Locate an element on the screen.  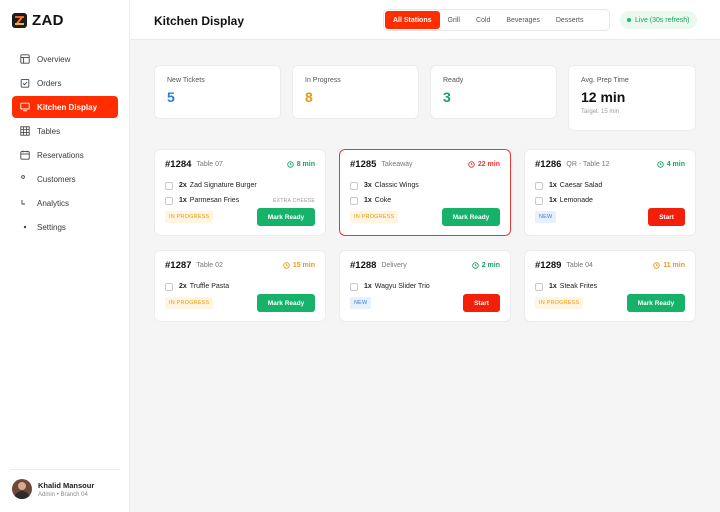
ticket-time: 22 min is located at coordinates (488, 164).